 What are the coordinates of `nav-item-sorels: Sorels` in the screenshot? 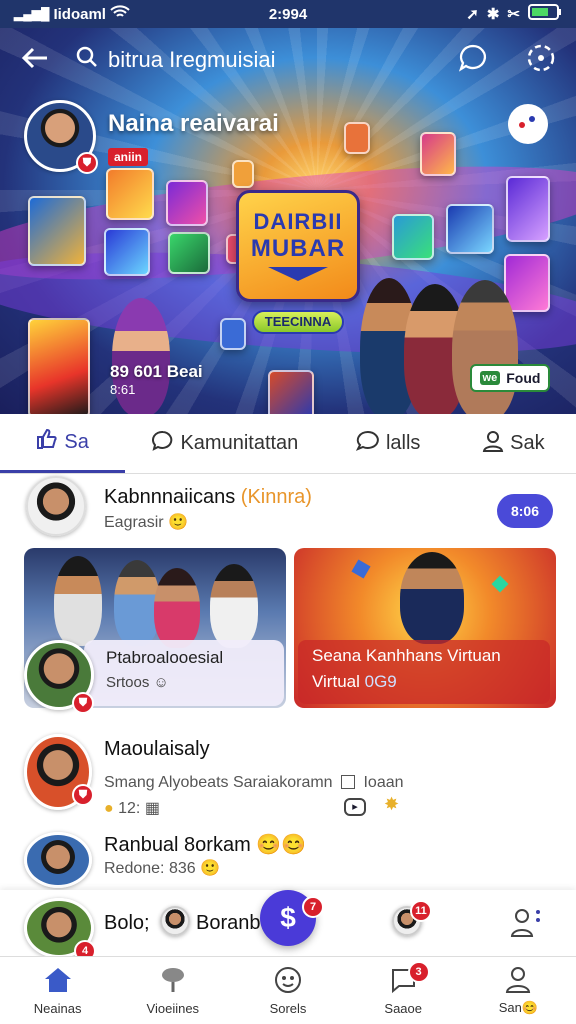 It's located at (287, 990).